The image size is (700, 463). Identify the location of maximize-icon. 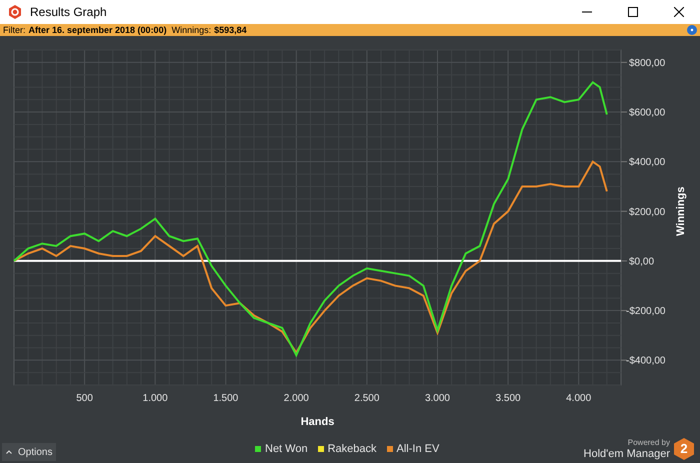
(633, 12).